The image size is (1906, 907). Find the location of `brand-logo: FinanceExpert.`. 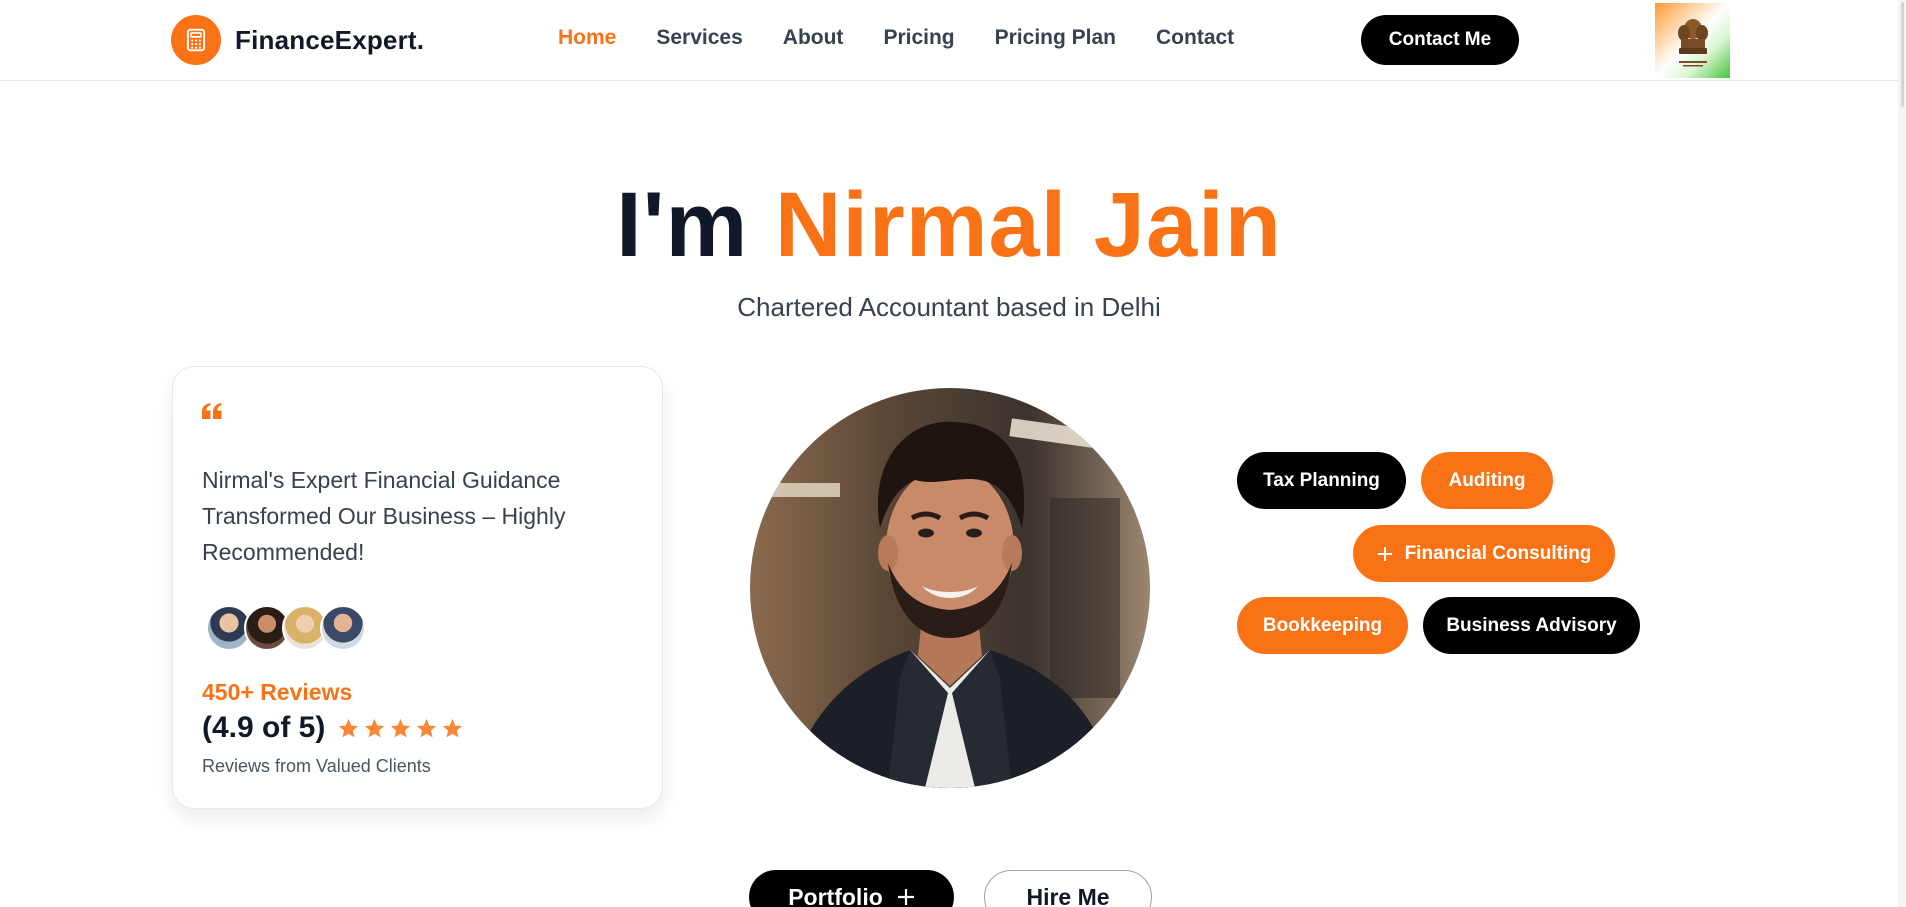

brand-logo: FinanceExpert. is located at coordinates (297, 40).